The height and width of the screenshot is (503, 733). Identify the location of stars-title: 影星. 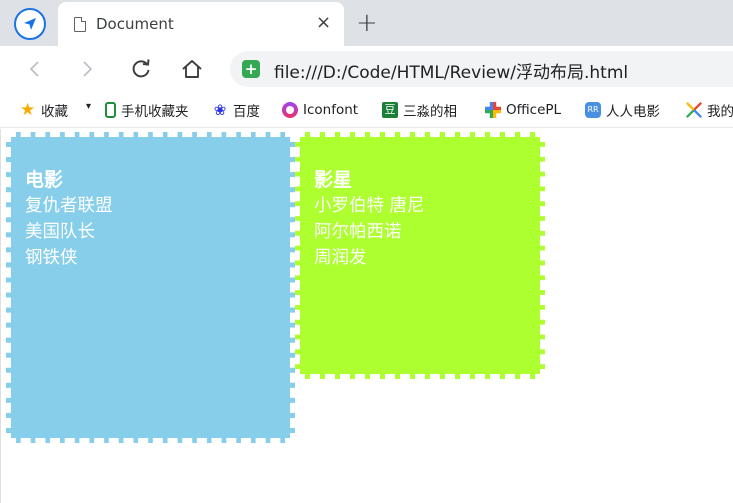
(333, 180).